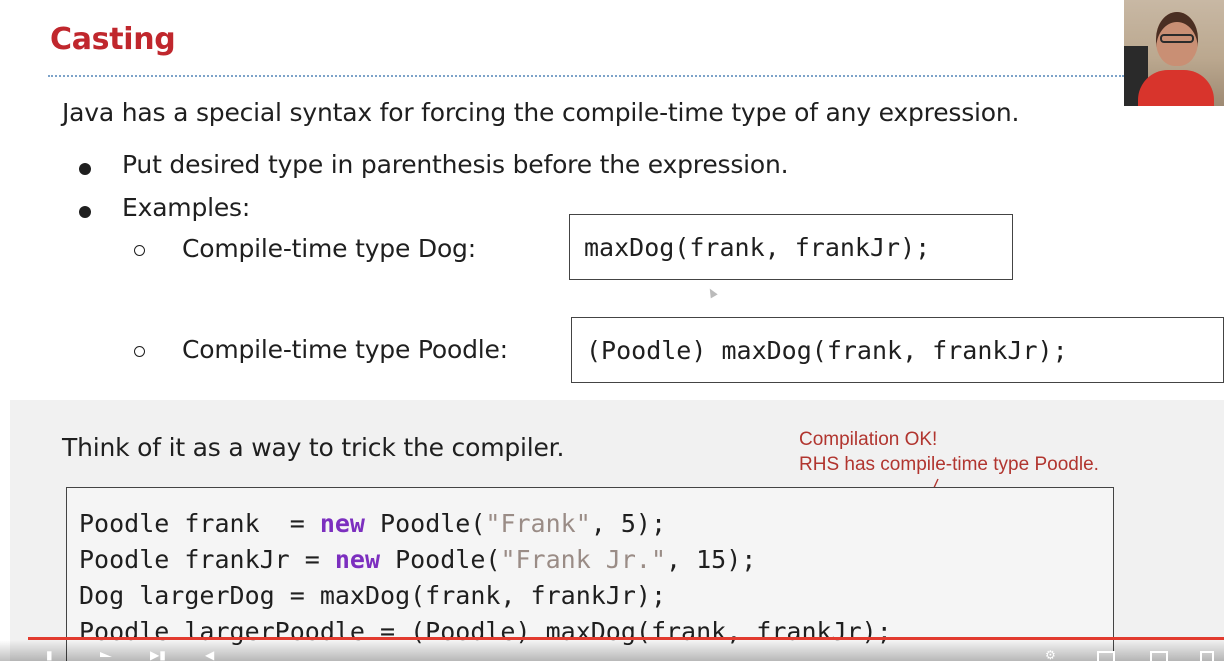  I want to click on skip-back-icon: ▮, so click(49, 655).